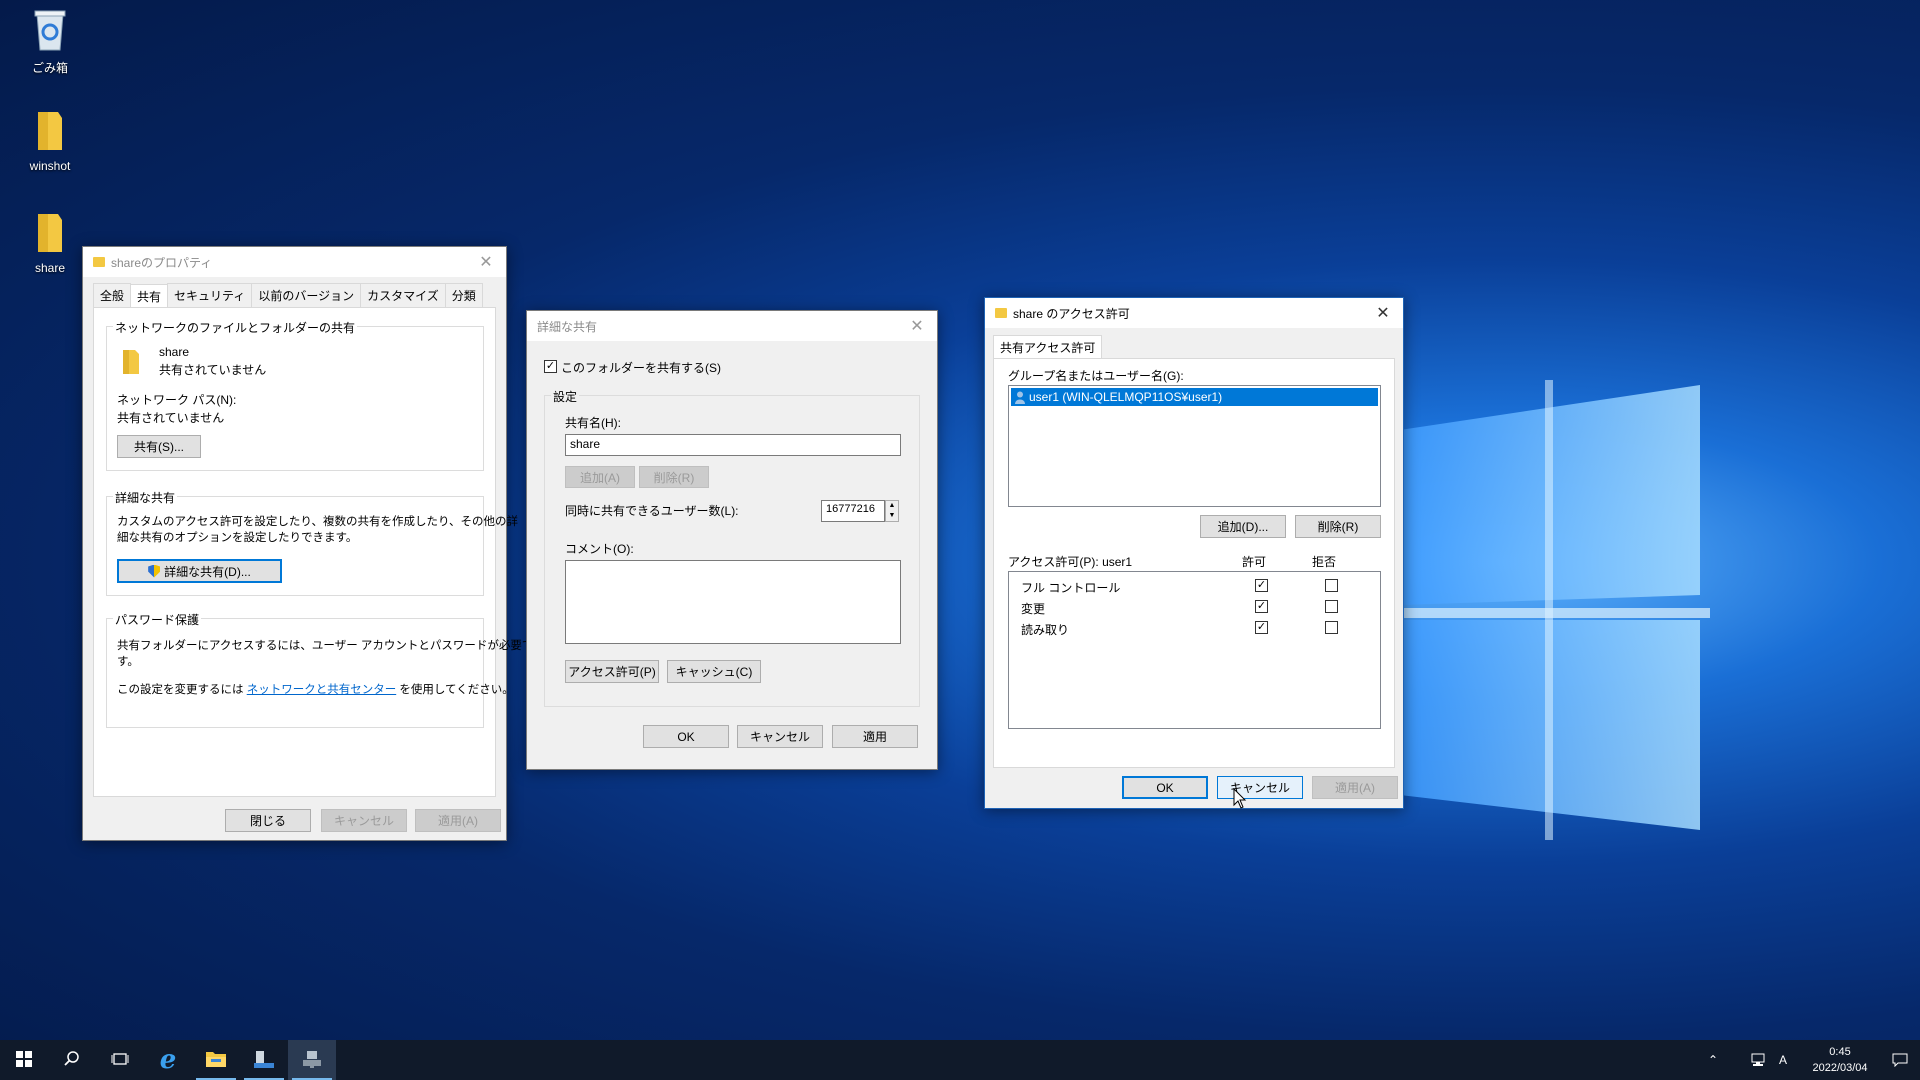 Image resolution: width=1920 pixels, height=1080 pixels. I want to click on clock: 0:45 2022/03/04, so click(1840, 1060).